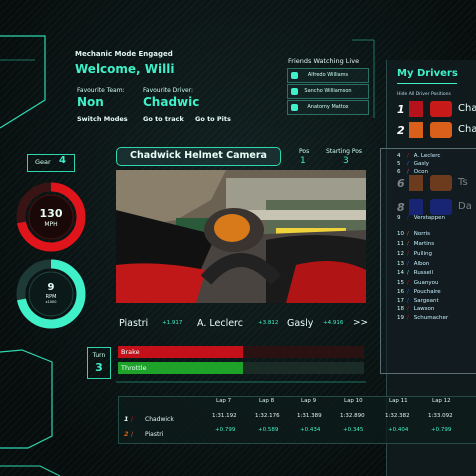 The image size is (476, 476). Describe the element at coordinates (441, 401) in the screenshot. I see `lap-header: Lap 12` at that location.